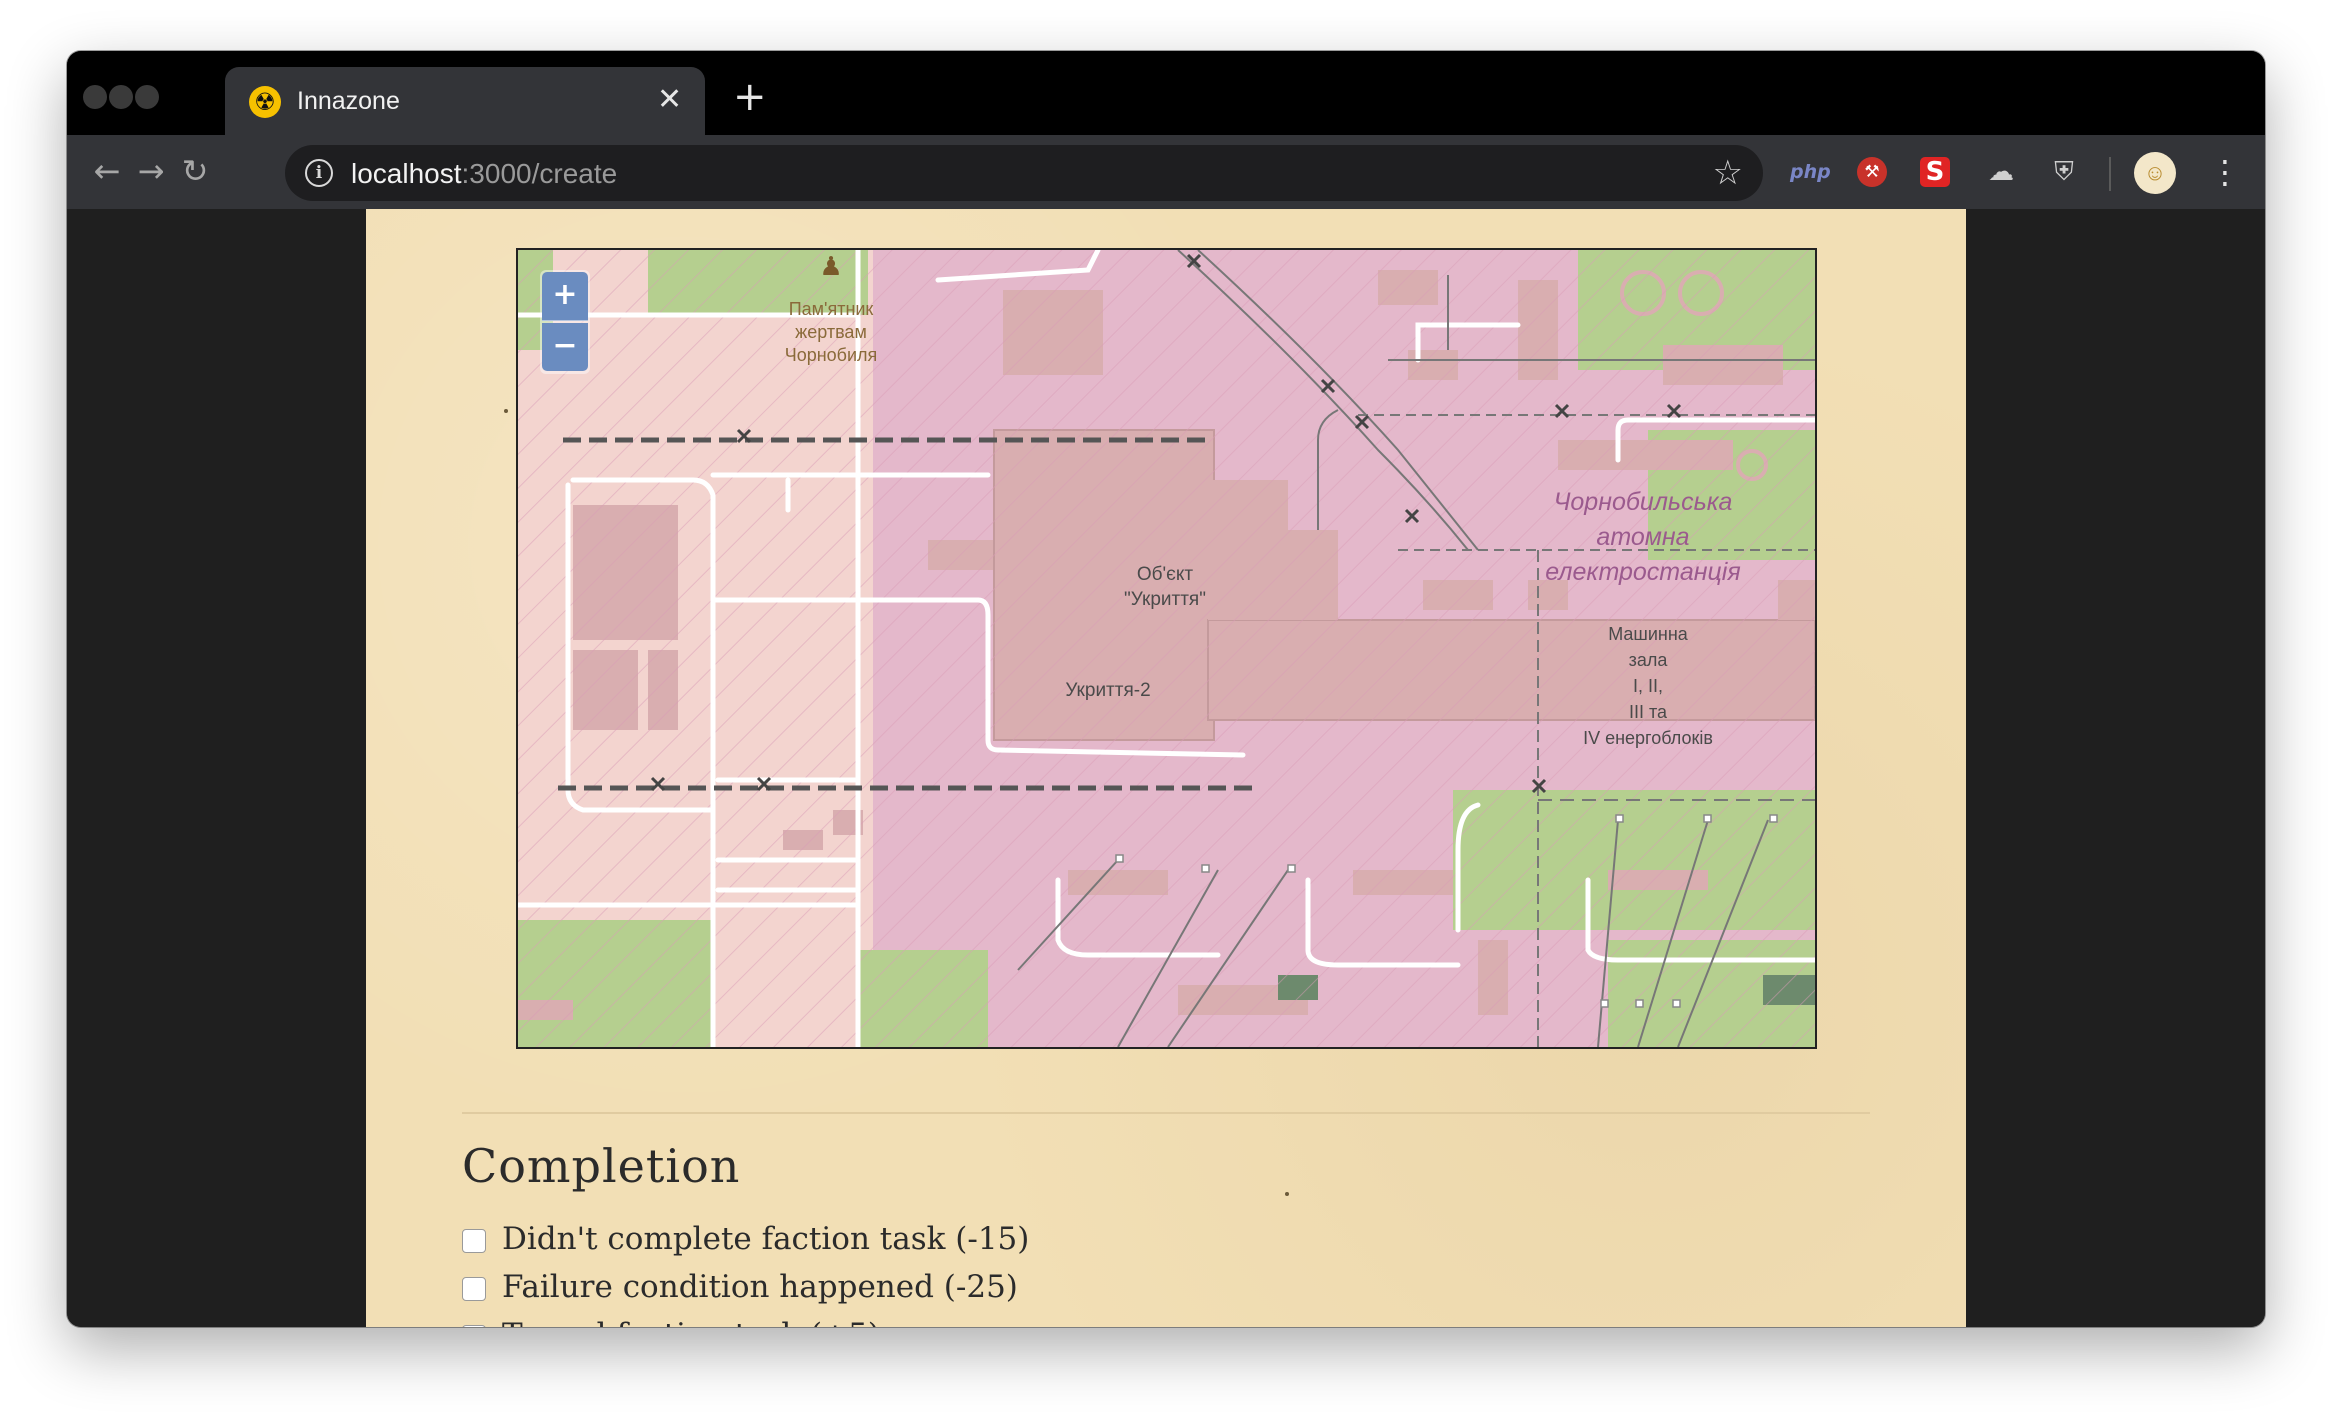 The image size is (2332, 1412). Describe the element at coordinates (1872, 172) in the screenshot. I see `red-extension-icon: ⚒` at that location.